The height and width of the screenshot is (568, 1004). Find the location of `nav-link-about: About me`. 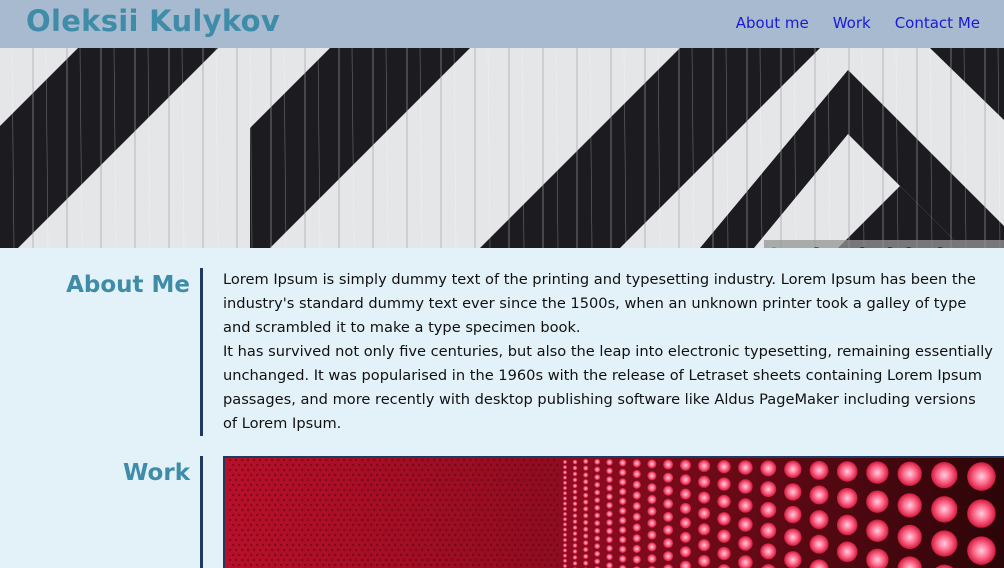

nav-link-about: About me is located at coordinates (772, 23).